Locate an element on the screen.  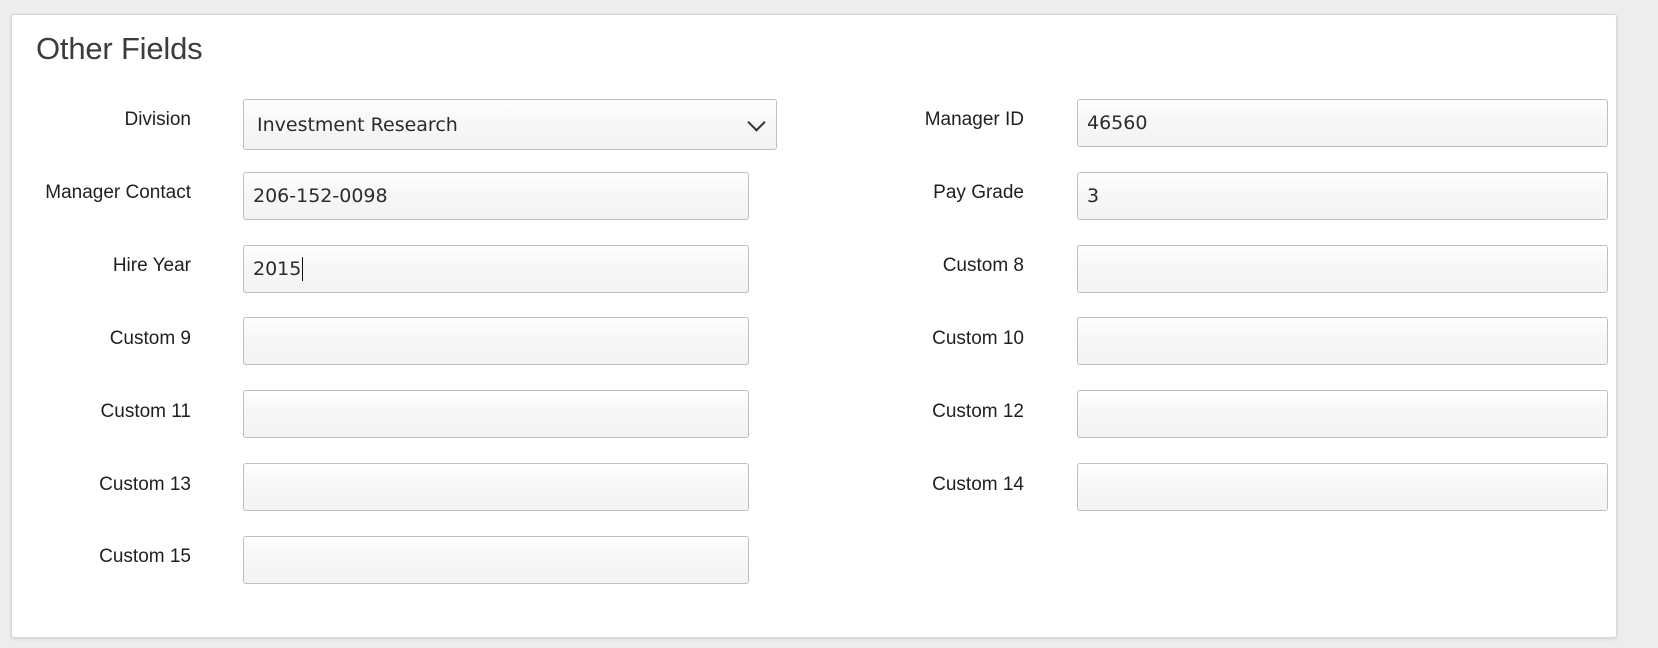
custom-14-field is located at coordinates (1342, 487).